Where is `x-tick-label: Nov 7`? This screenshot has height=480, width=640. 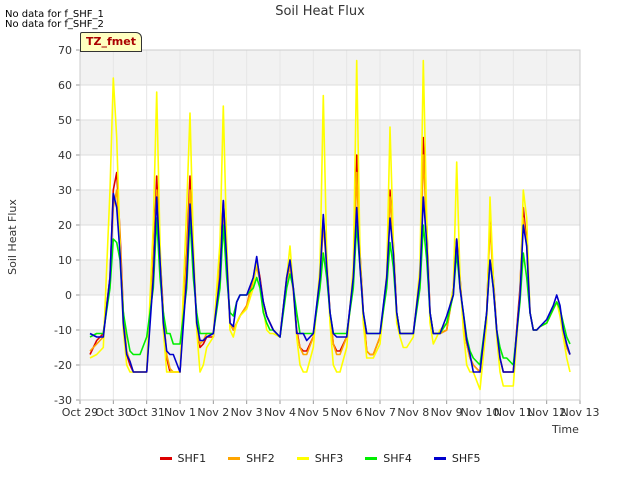
x-tick-label: Nov 7 is located at coordinates (380, 412).